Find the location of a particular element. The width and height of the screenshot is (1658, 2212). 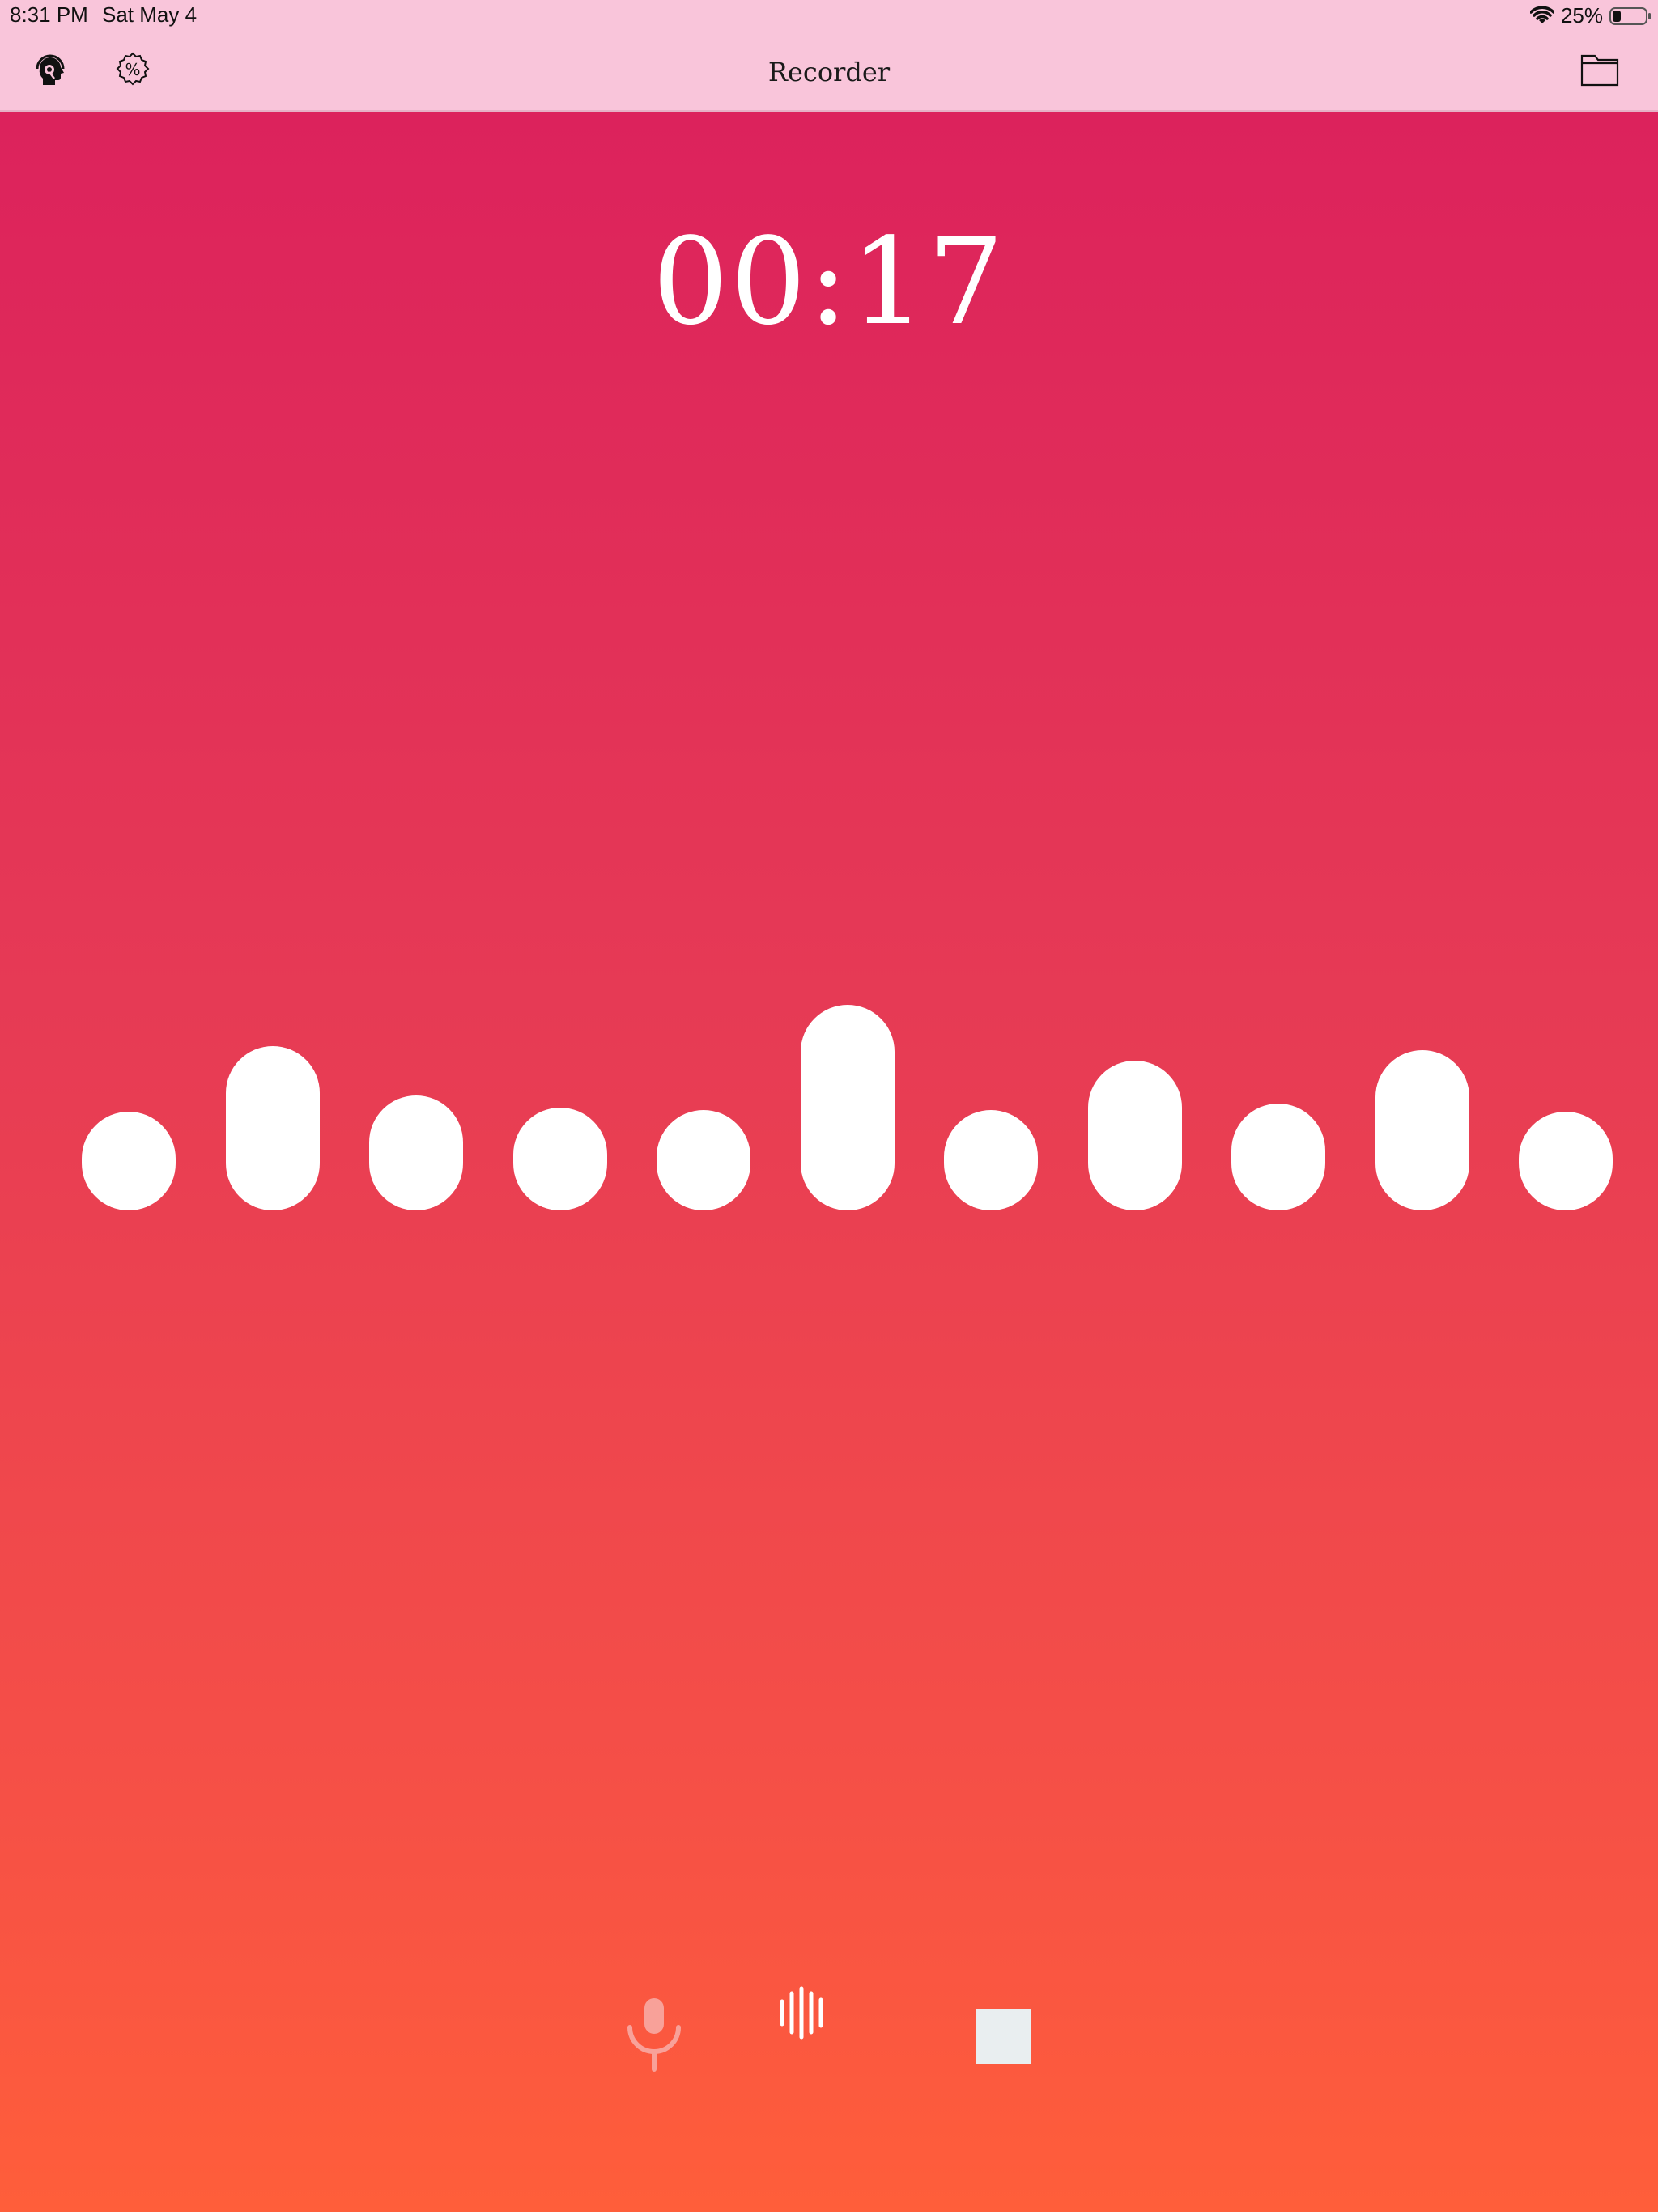

recordings-folder-button is located at coordinates (1600, 72).